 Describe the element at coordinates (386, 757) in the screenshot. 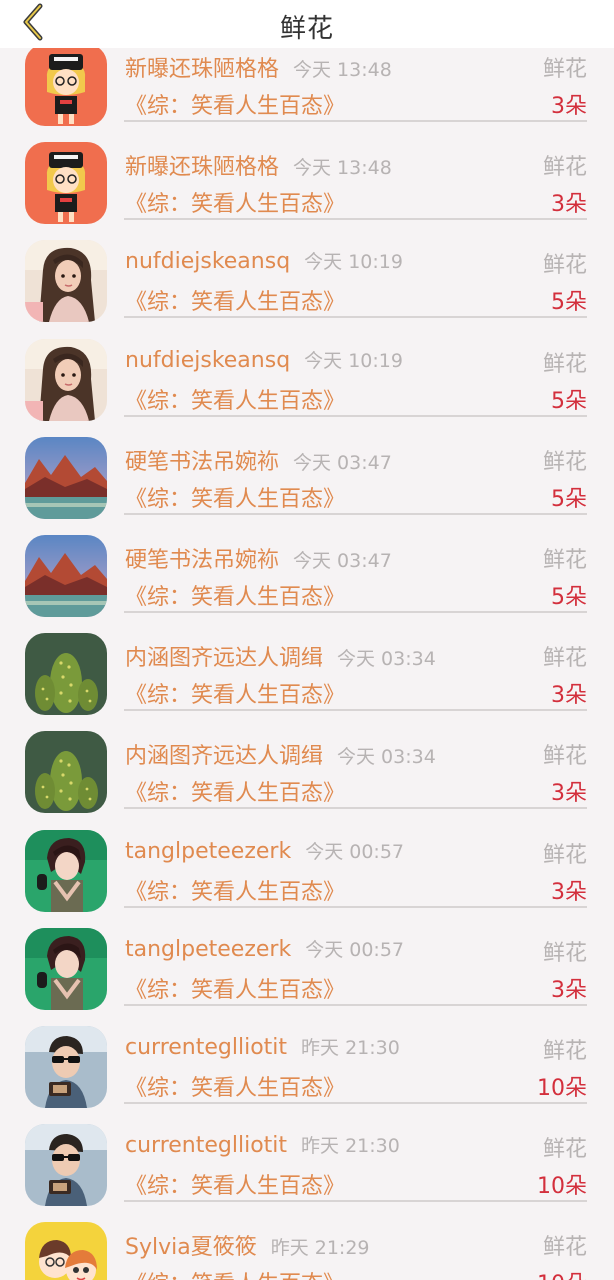

I see `timestamp: 今天 03:34` at that location.